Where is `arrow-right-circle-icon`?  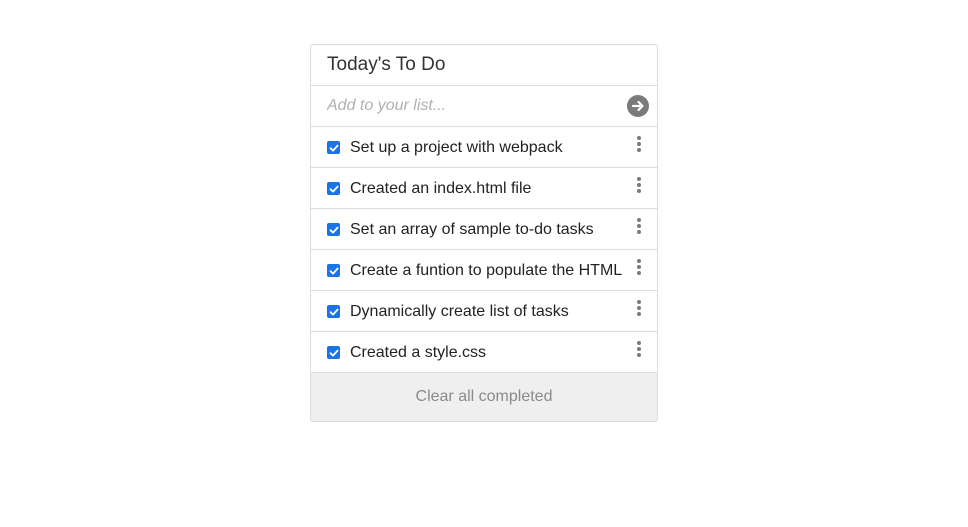
arrow-right-circle-icon is located at coordinates (637, 106).